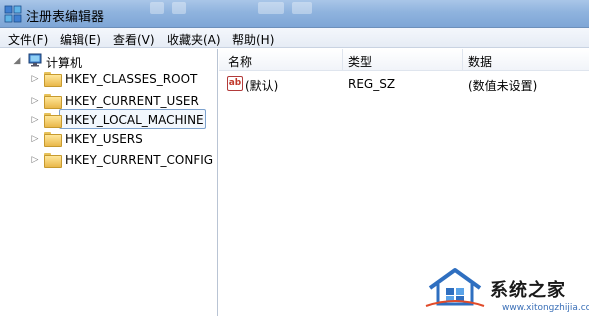 The height and width of the screenshot is (316, 589). Describe the element at coordinates (104, 139) in the screenshot. I see `tree-item-label: HKEY_USERS` at that location.